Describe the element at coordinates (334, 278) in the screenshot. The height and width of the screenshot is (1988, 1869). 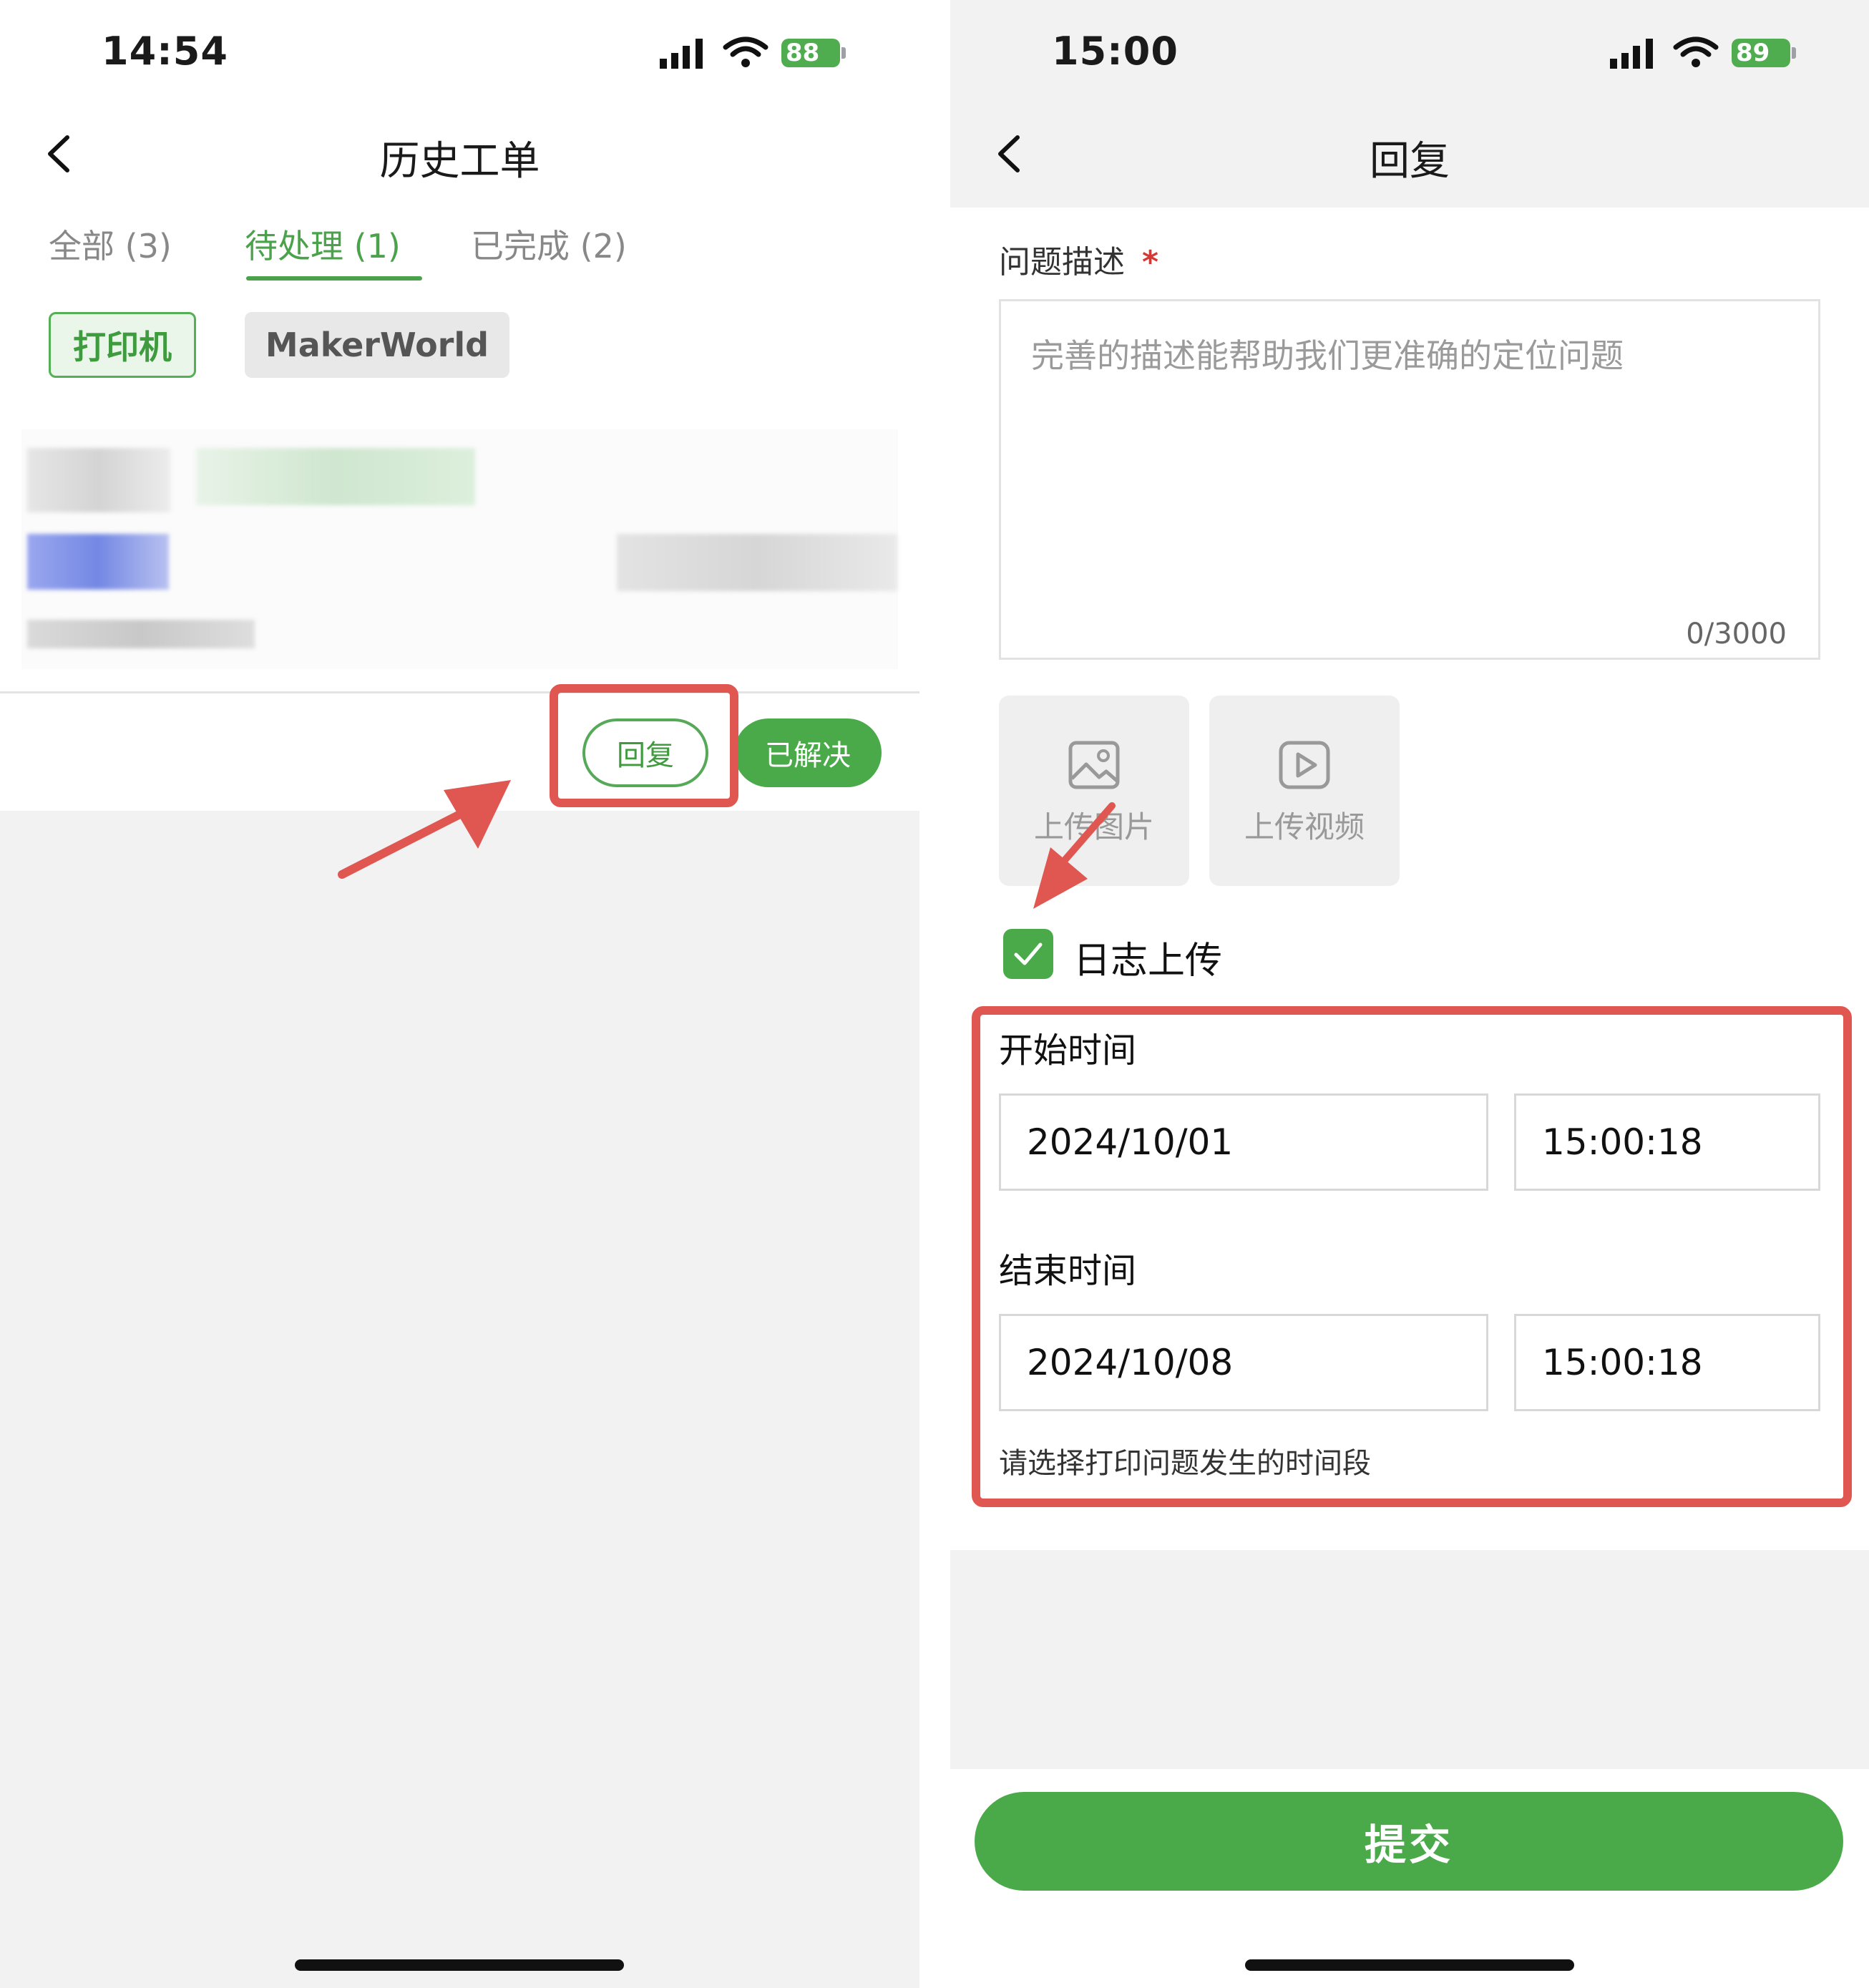
I see `active-tab-indicator` at that location.